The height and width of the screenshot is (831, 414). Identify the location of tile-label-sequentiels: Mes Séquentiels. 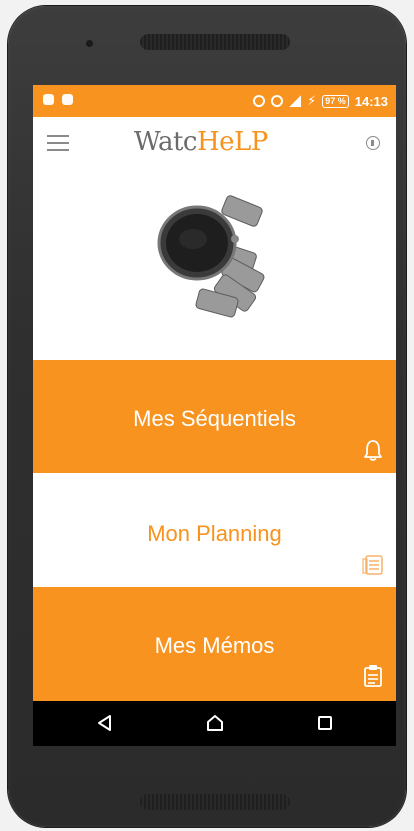
(214, 418).